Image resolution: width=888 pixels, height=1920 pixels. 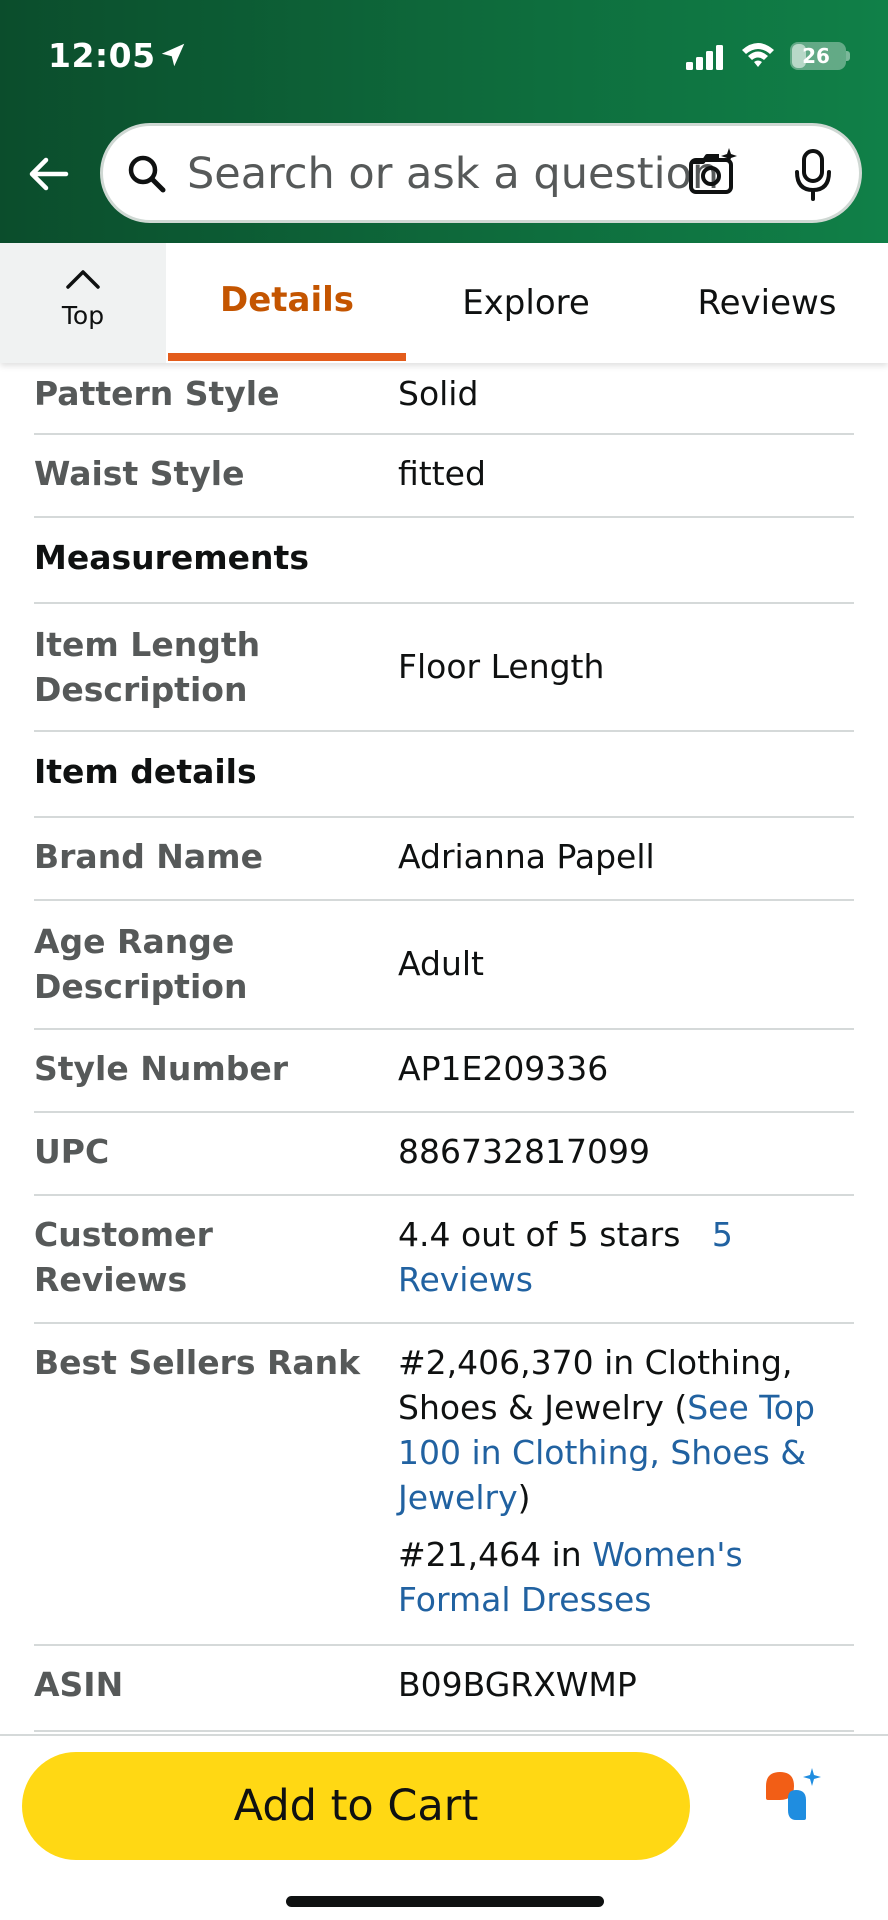 What do you see at coordinates (618, 1577) in the screenshot?
I see `rank-entry-2: #21,464 in Women's Formal Dresses` at bounding box center [618, 1577].